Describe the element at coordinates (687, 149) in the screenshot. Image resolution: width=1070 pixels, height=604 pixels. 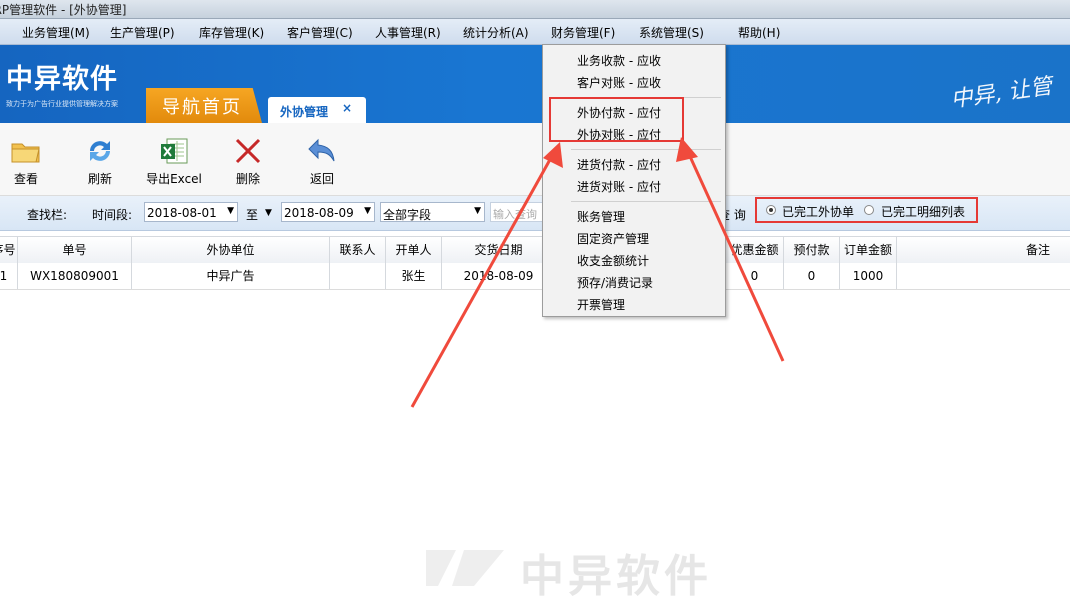
I see `arrowhead-icon` at that location.